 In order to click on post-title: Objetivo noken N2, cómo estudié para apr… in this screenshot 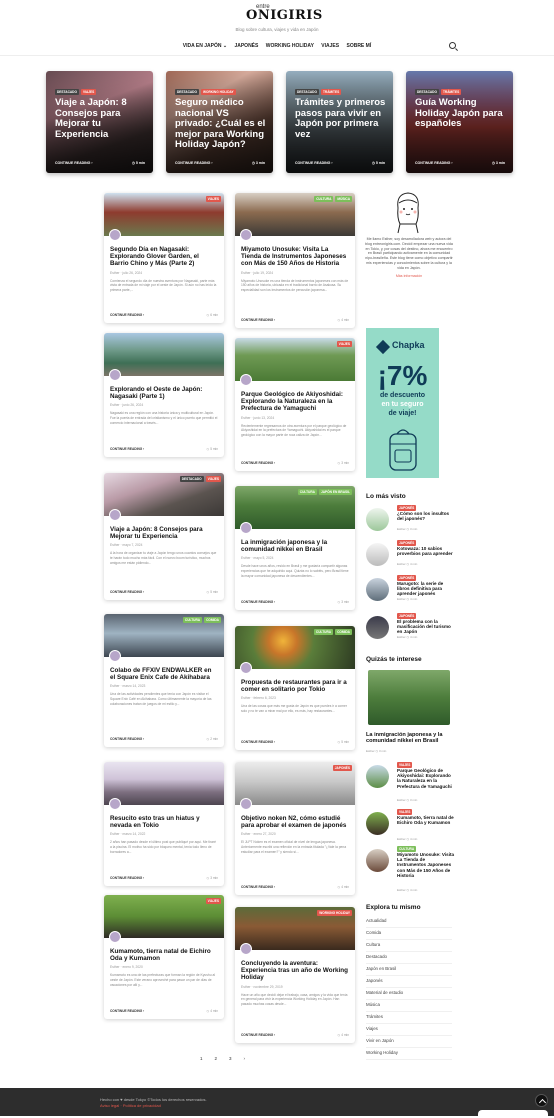, I will do `click(295, 822)`.